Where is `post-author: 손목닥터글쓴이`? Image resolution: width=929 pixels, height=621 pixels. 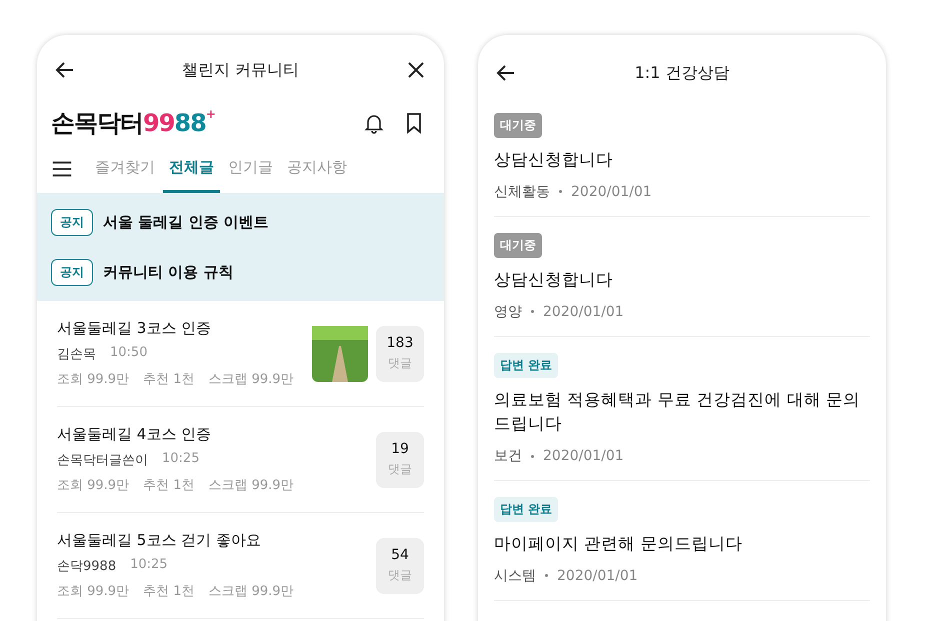 post-author: 손목닥터글쓴이 is located at coordinates (102, 460).